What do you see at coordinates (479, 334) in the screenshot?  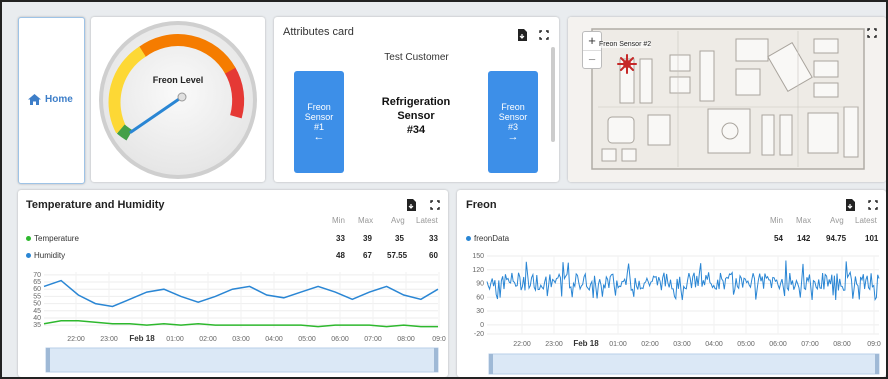 I see `y-tick-label: -20` at bounding box center [479, 334].